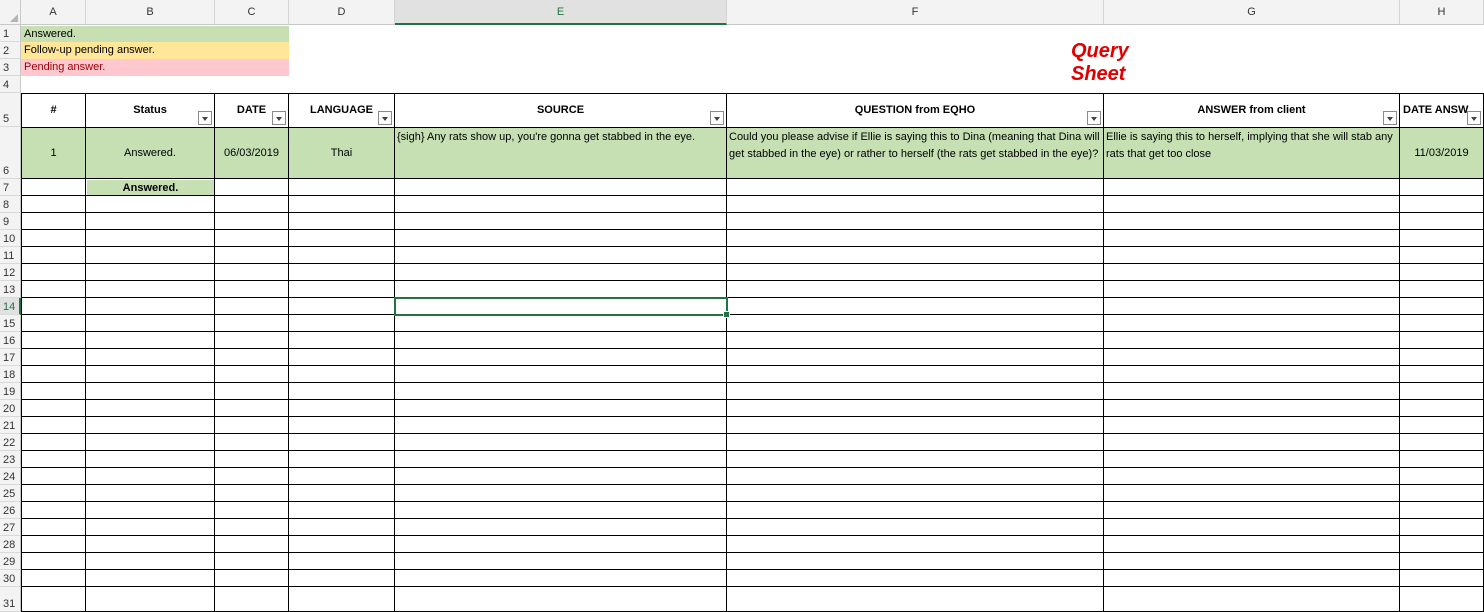 Image resolution: width=1484 pixels, height=612 pixels. Describe the element at coordinates (10, 289) in the screenshot. I see `row-header: 13` at that location.